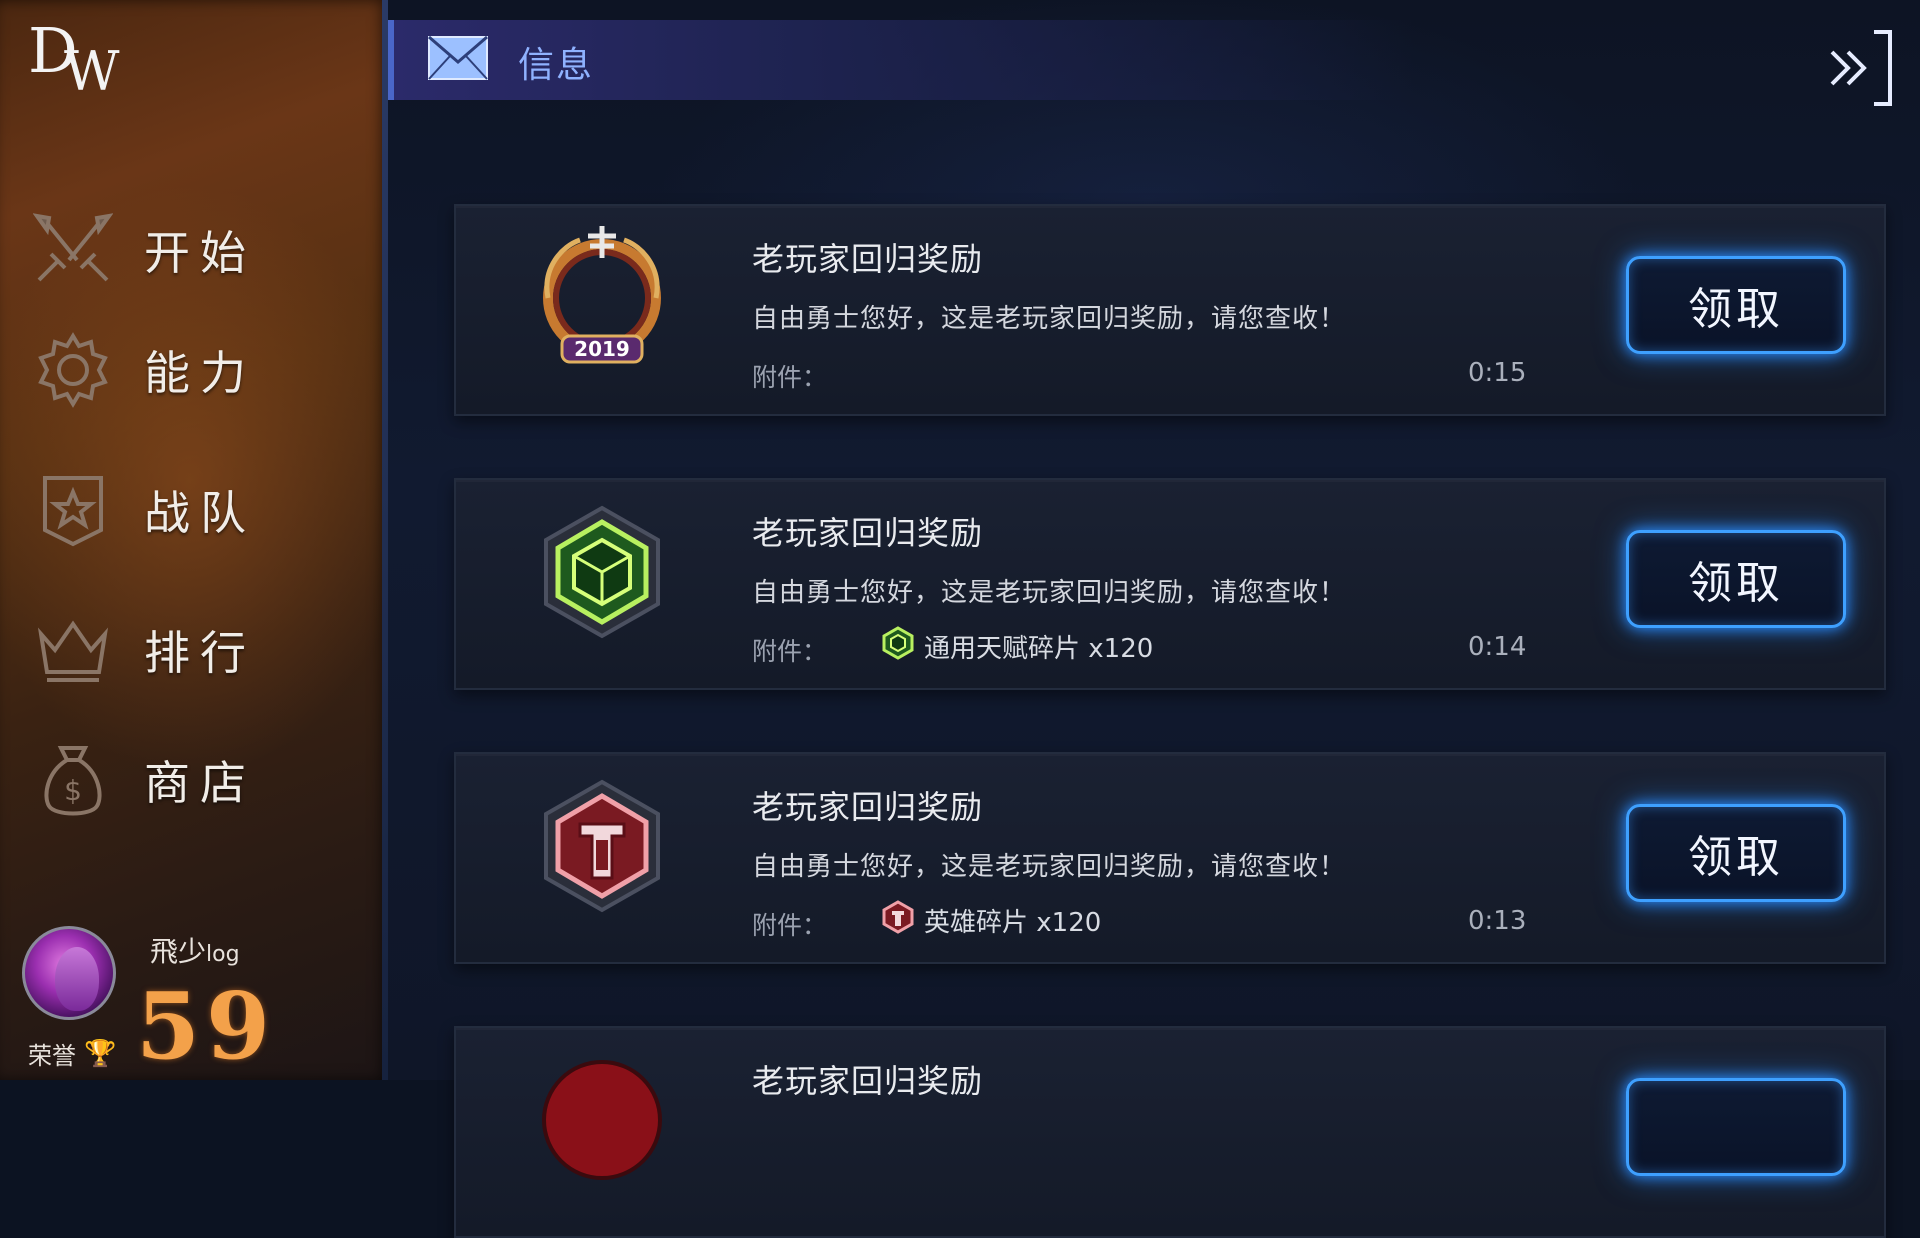 Image resolution: width=1920 pixels, height=1238 pixels. I want to click on mail-icon, so click(458, 59).